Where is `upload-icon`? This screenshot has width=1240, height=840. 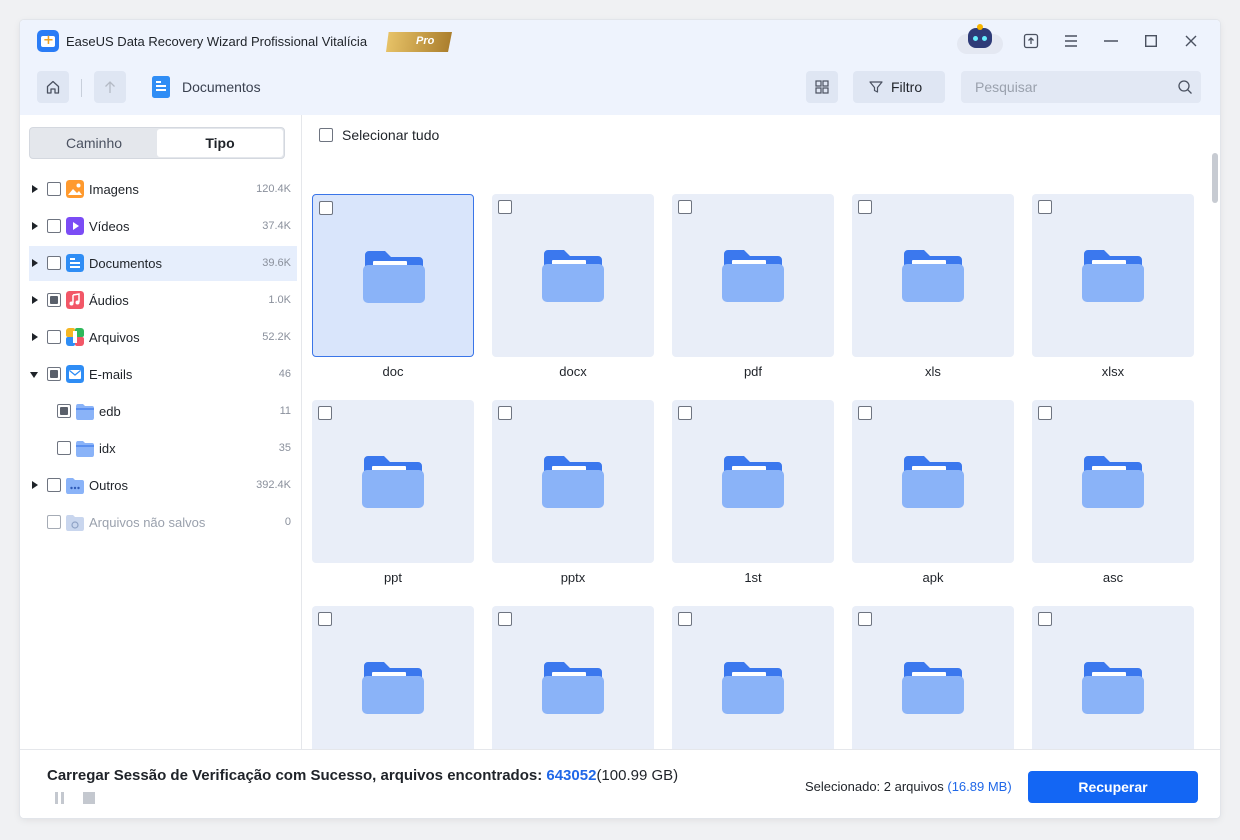 upload-icon is located at coordinates (1031, 41).